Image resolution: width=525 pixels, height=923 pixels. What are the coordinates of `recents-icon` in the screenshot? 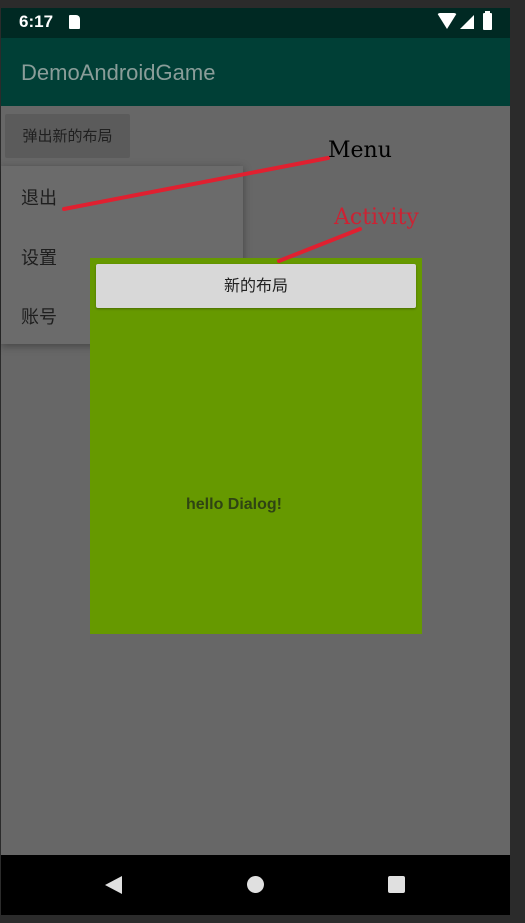 It's located at (396, 884).